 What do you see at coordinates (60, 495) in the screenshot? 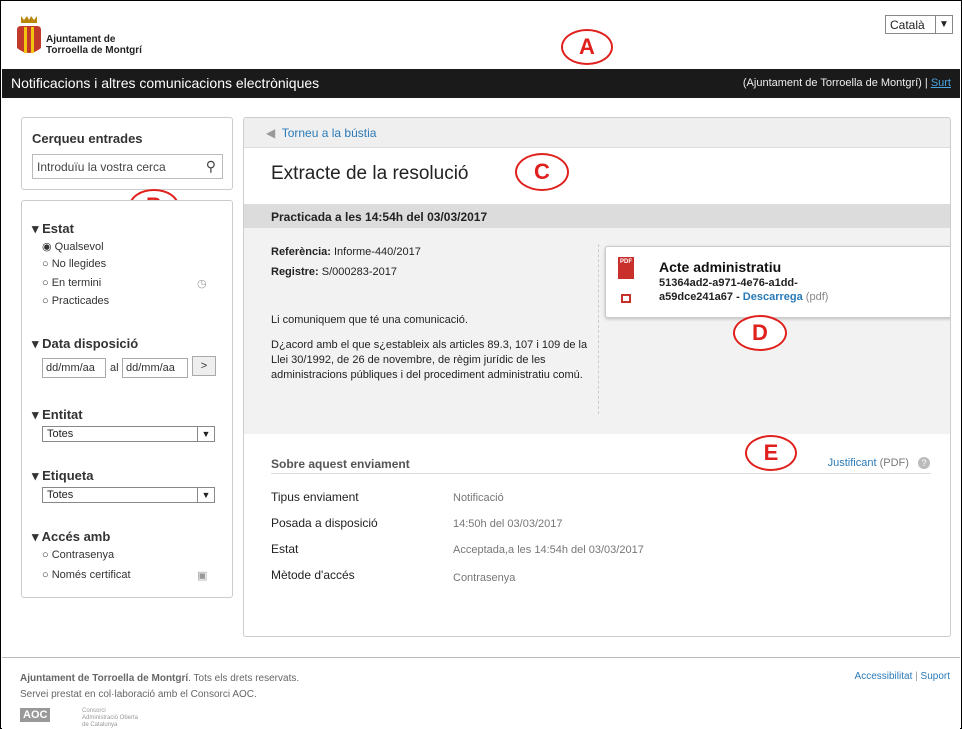
I see `etiqueta-value: Totes` at bounding box center [60, 495].